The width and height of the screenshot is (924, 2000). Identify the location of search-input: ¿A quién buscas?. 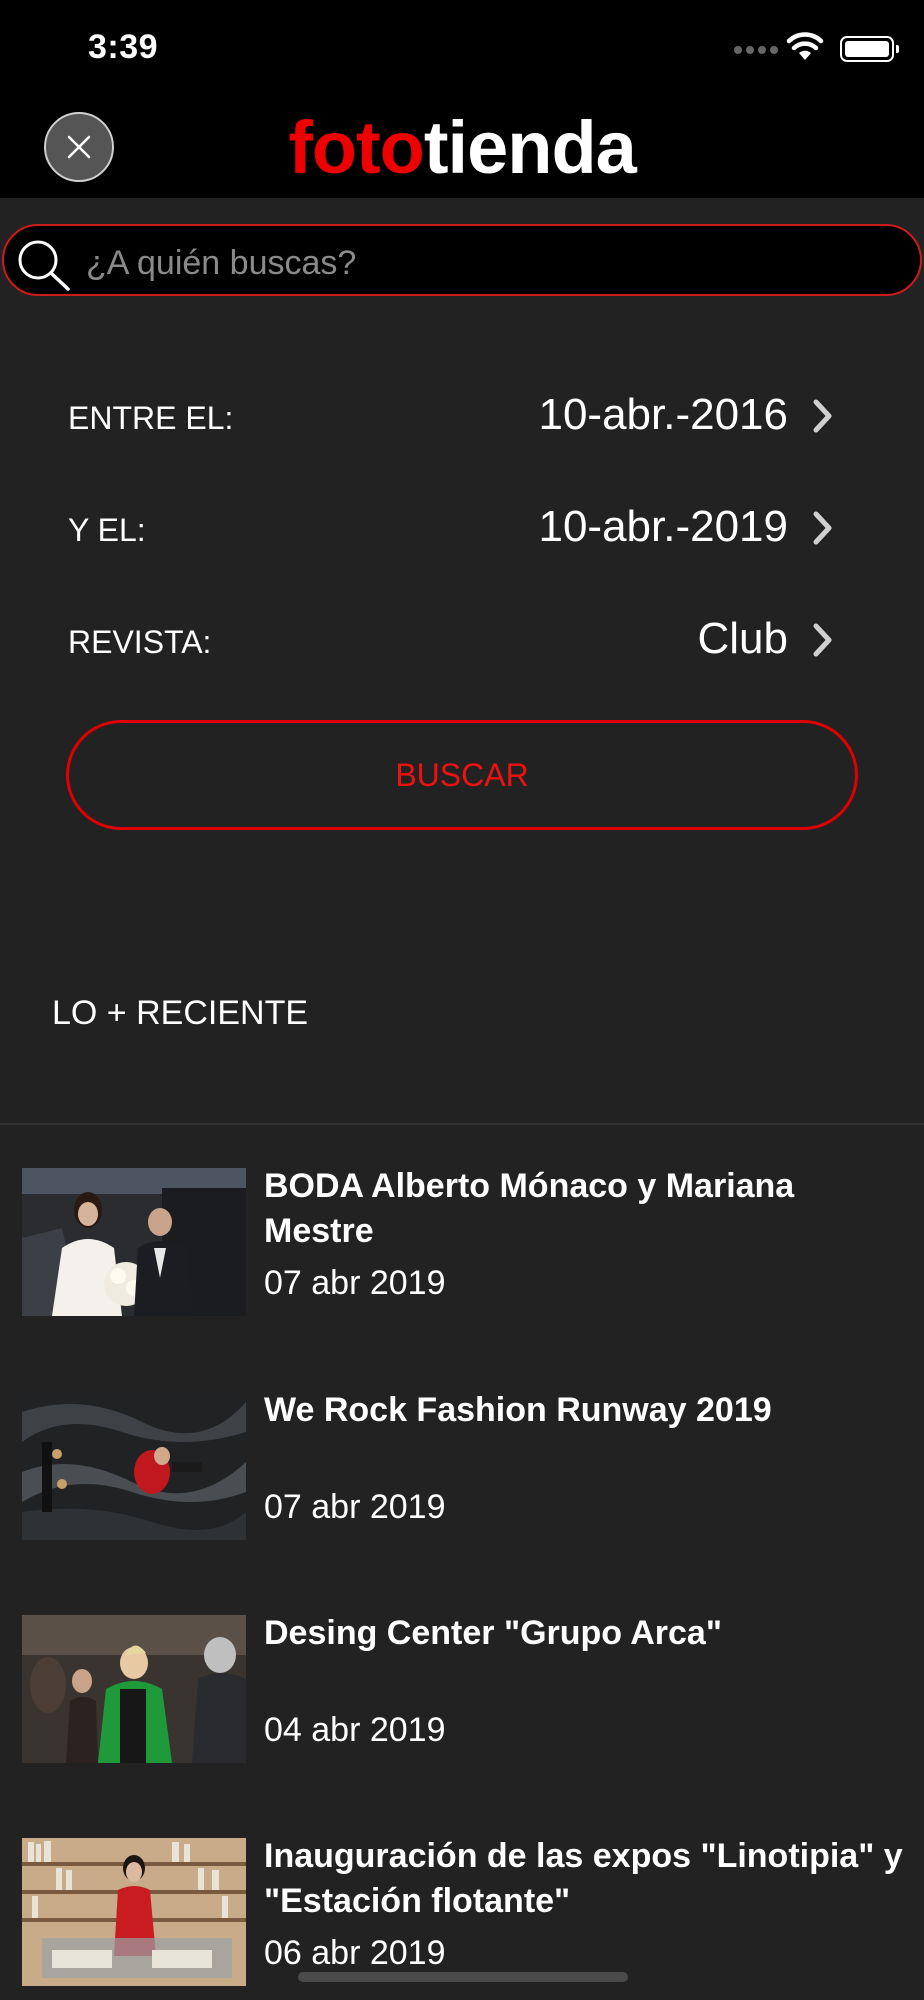
(462, 260).